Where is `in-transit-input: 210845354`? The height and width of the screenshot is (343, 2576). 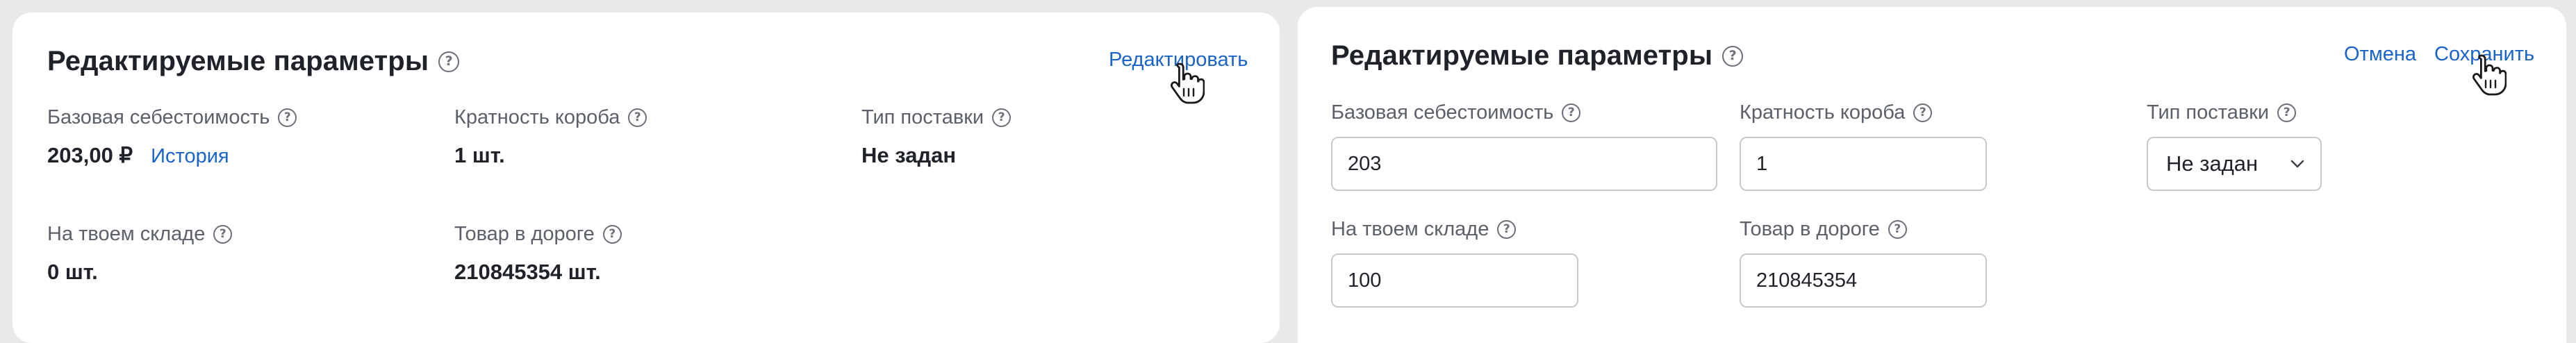
in-transit-input: 210845354 is located at coordinates (1863, 280).